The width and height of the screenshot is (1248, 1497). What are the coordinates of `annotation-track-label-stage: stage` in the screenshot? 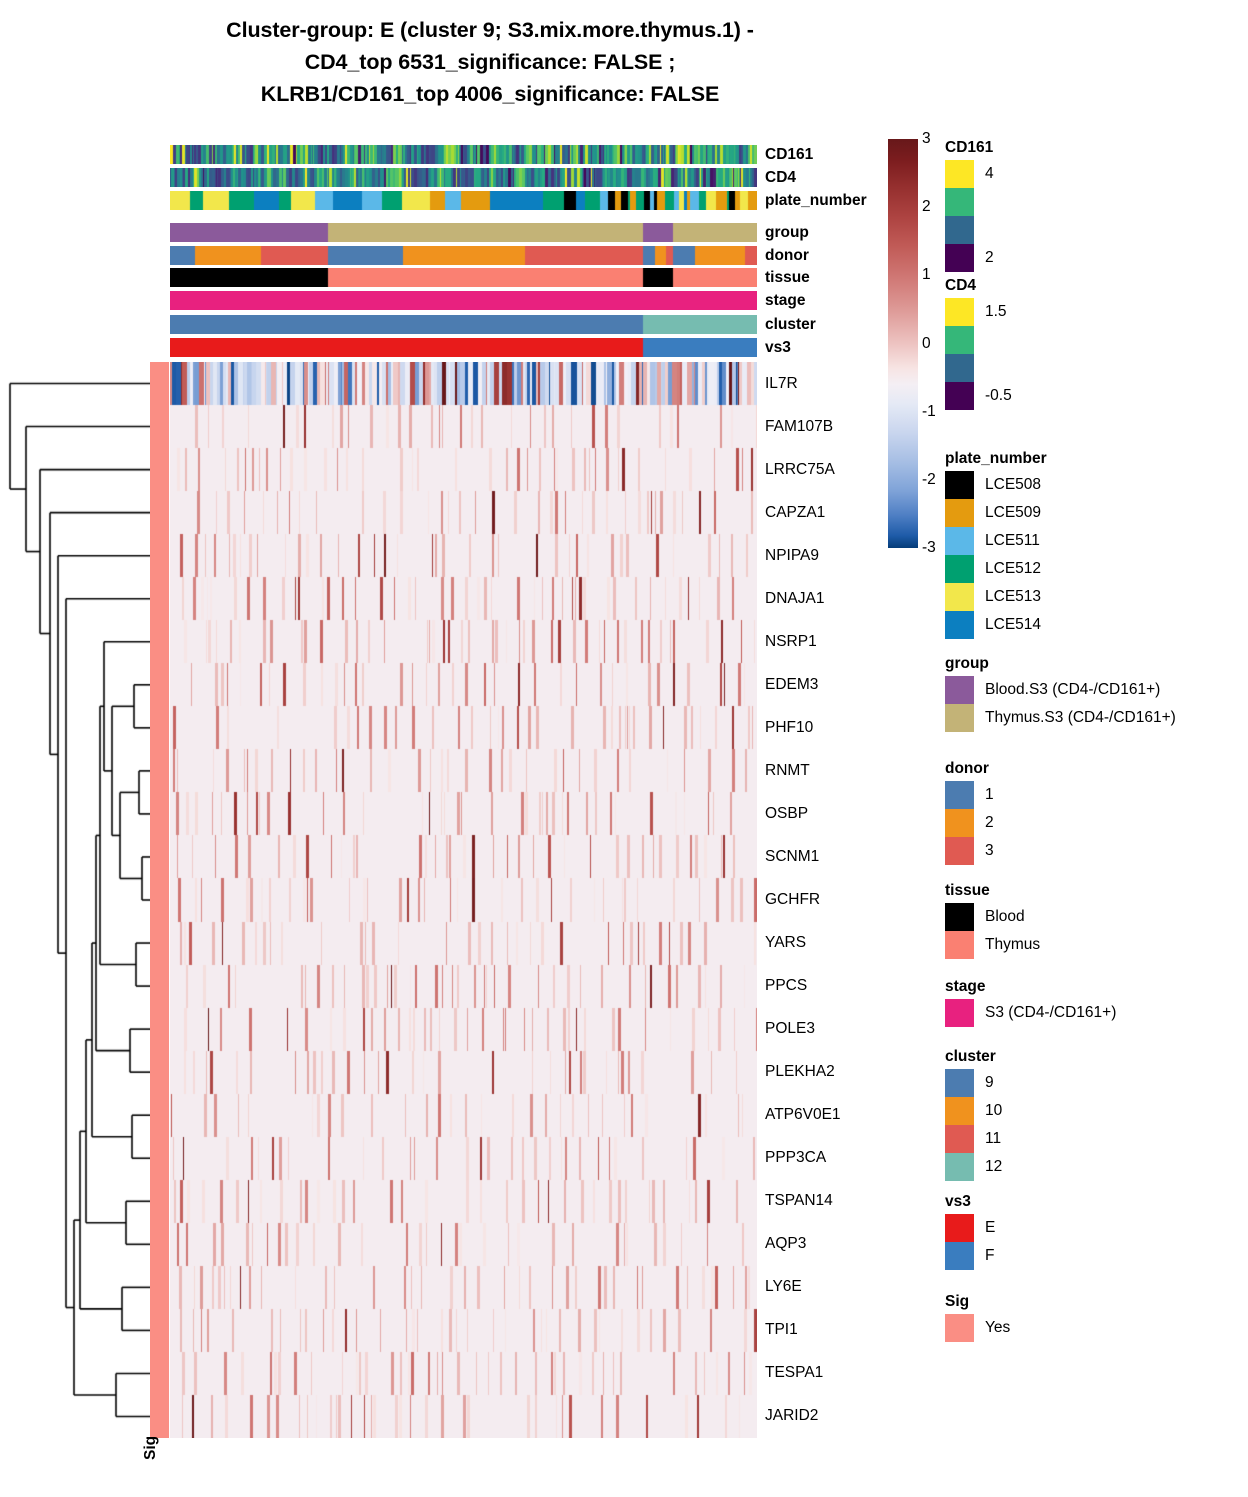 It's located at (785, 300).